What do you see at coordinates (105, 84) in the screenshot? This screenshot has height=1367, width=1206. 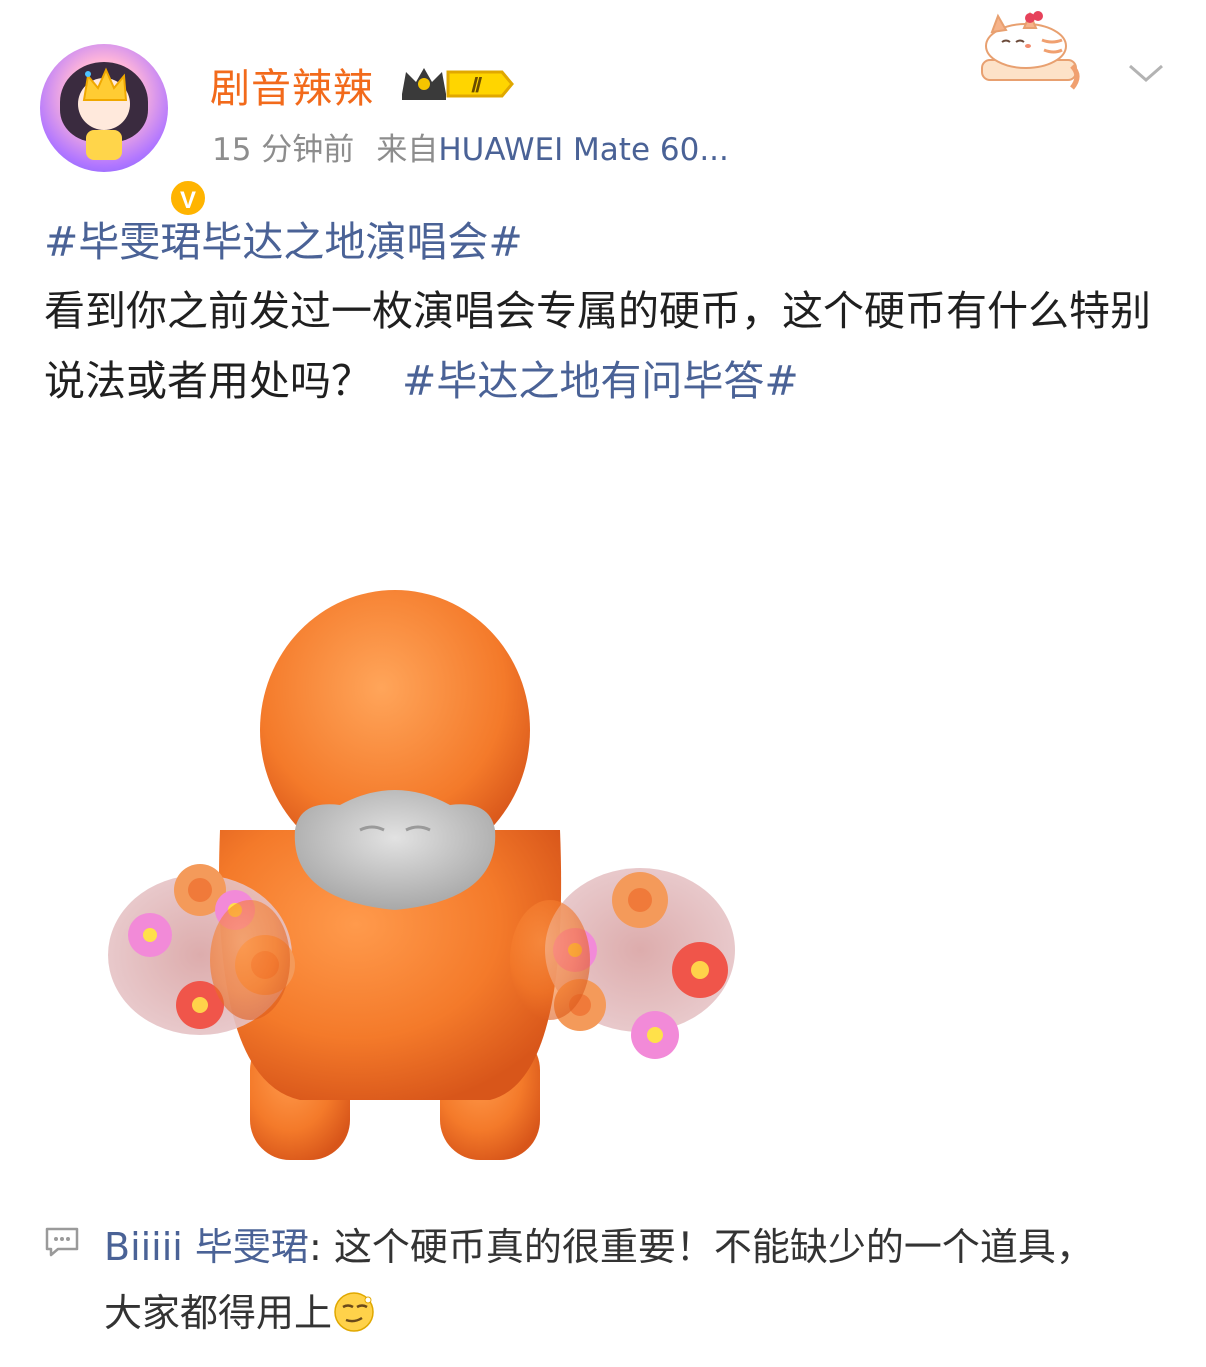 I see `avatar-crown-decoration` at bounding box center [105, 84].